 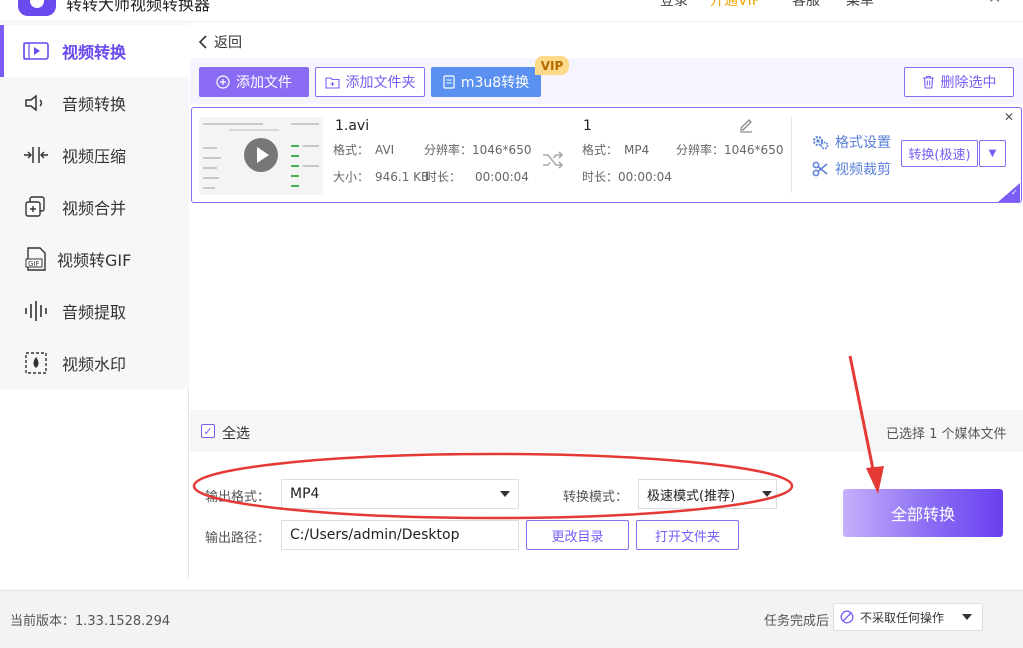 I want to click on login-link: 登录, so click(x=674, y=5).